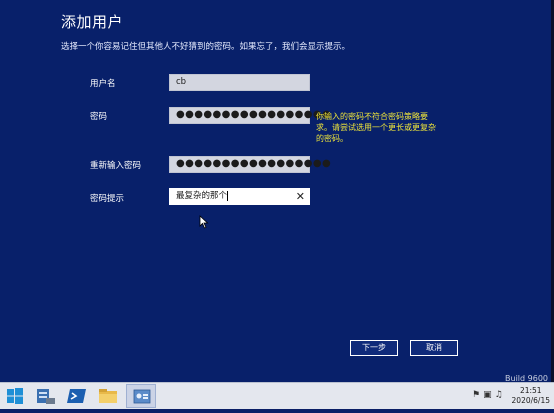 This screenshot has height=413, width=554. I want to click on username-field: cb, so click(239, 82).